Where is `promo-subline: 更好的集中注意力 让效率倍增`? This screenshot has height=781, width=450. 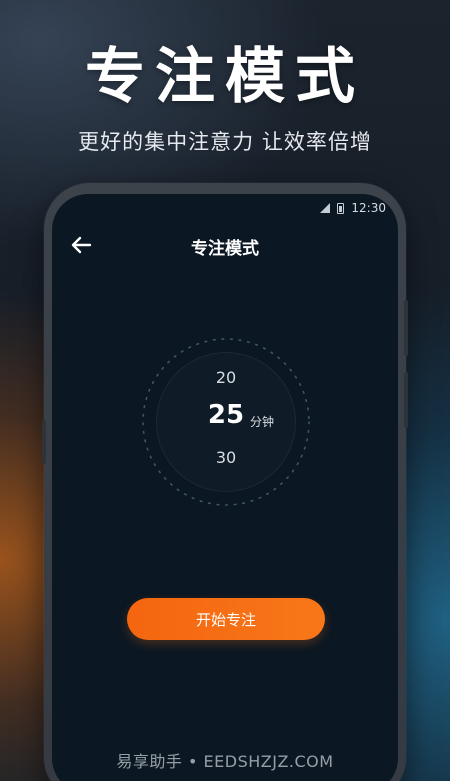 promo-subline: 更好的集中注意力 让效率倍增 is located at coordinates (225, 142).